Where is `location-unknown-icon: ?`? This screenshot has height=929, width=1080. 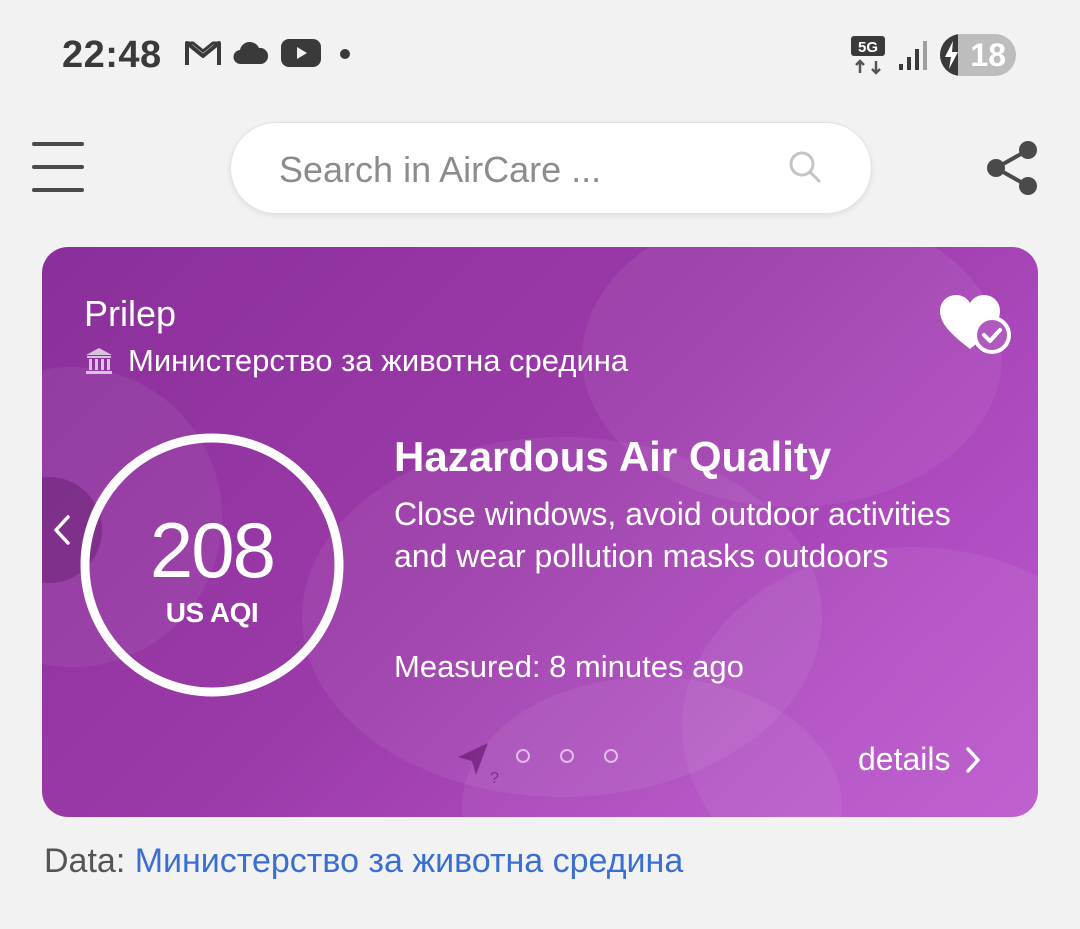
location-unknown-icon: ? is located at coordinates (479, 764).